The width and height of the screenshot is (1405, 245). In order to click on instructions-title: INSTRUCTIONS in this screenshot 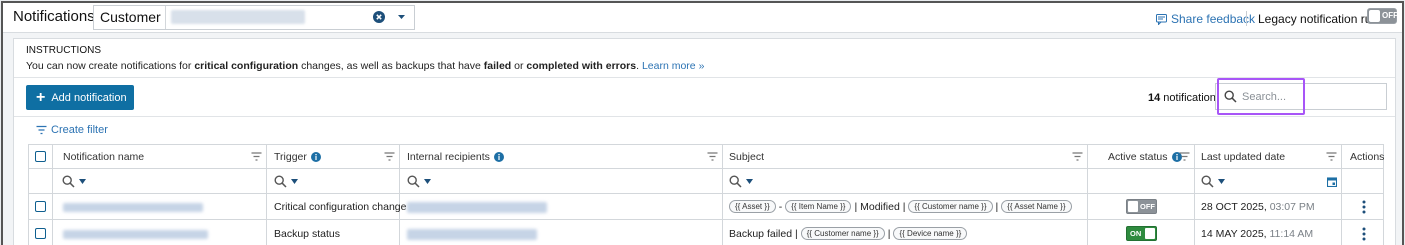, I will do `click(63, 50)`.